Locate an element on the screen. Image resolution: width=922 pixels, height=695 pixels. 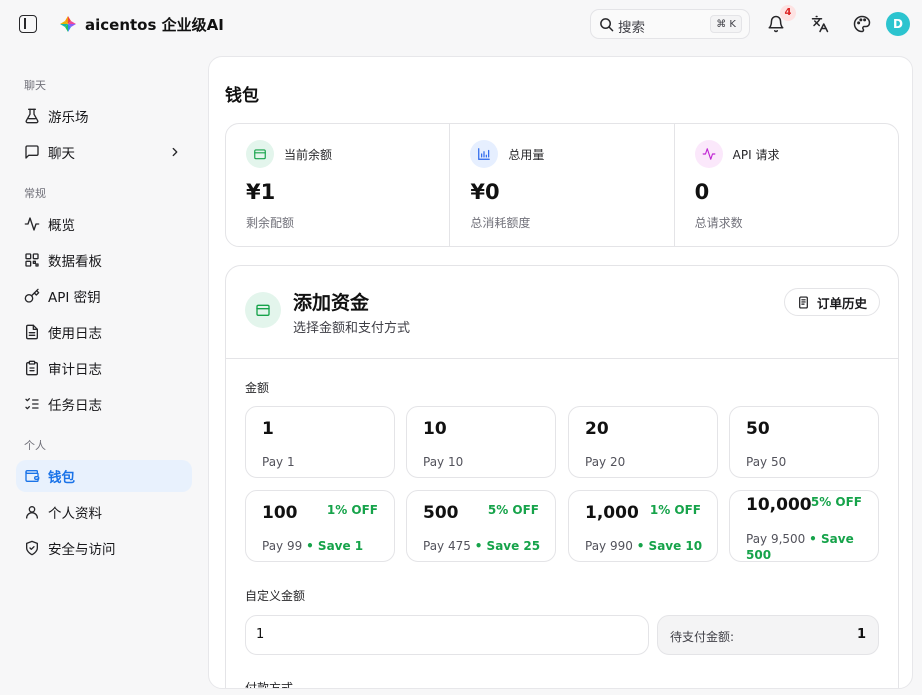
sidebar-item-api-keys: API 密钥 is located at coordinates (104, 296).